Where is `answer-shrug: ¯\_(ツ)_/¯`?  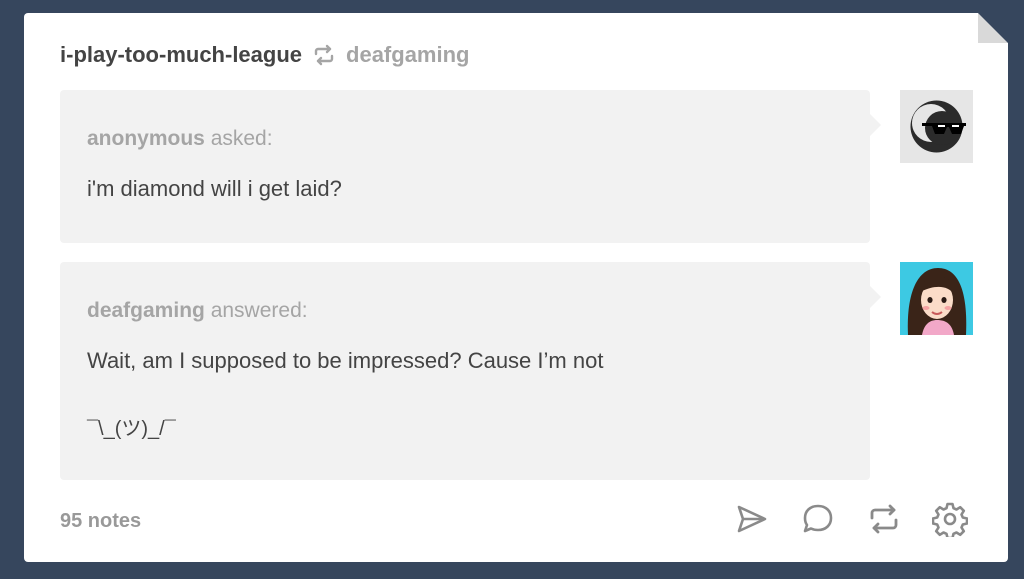 answer-shrug: ¯\_(ツ)_/¯ is located at coordinates (131, 429).